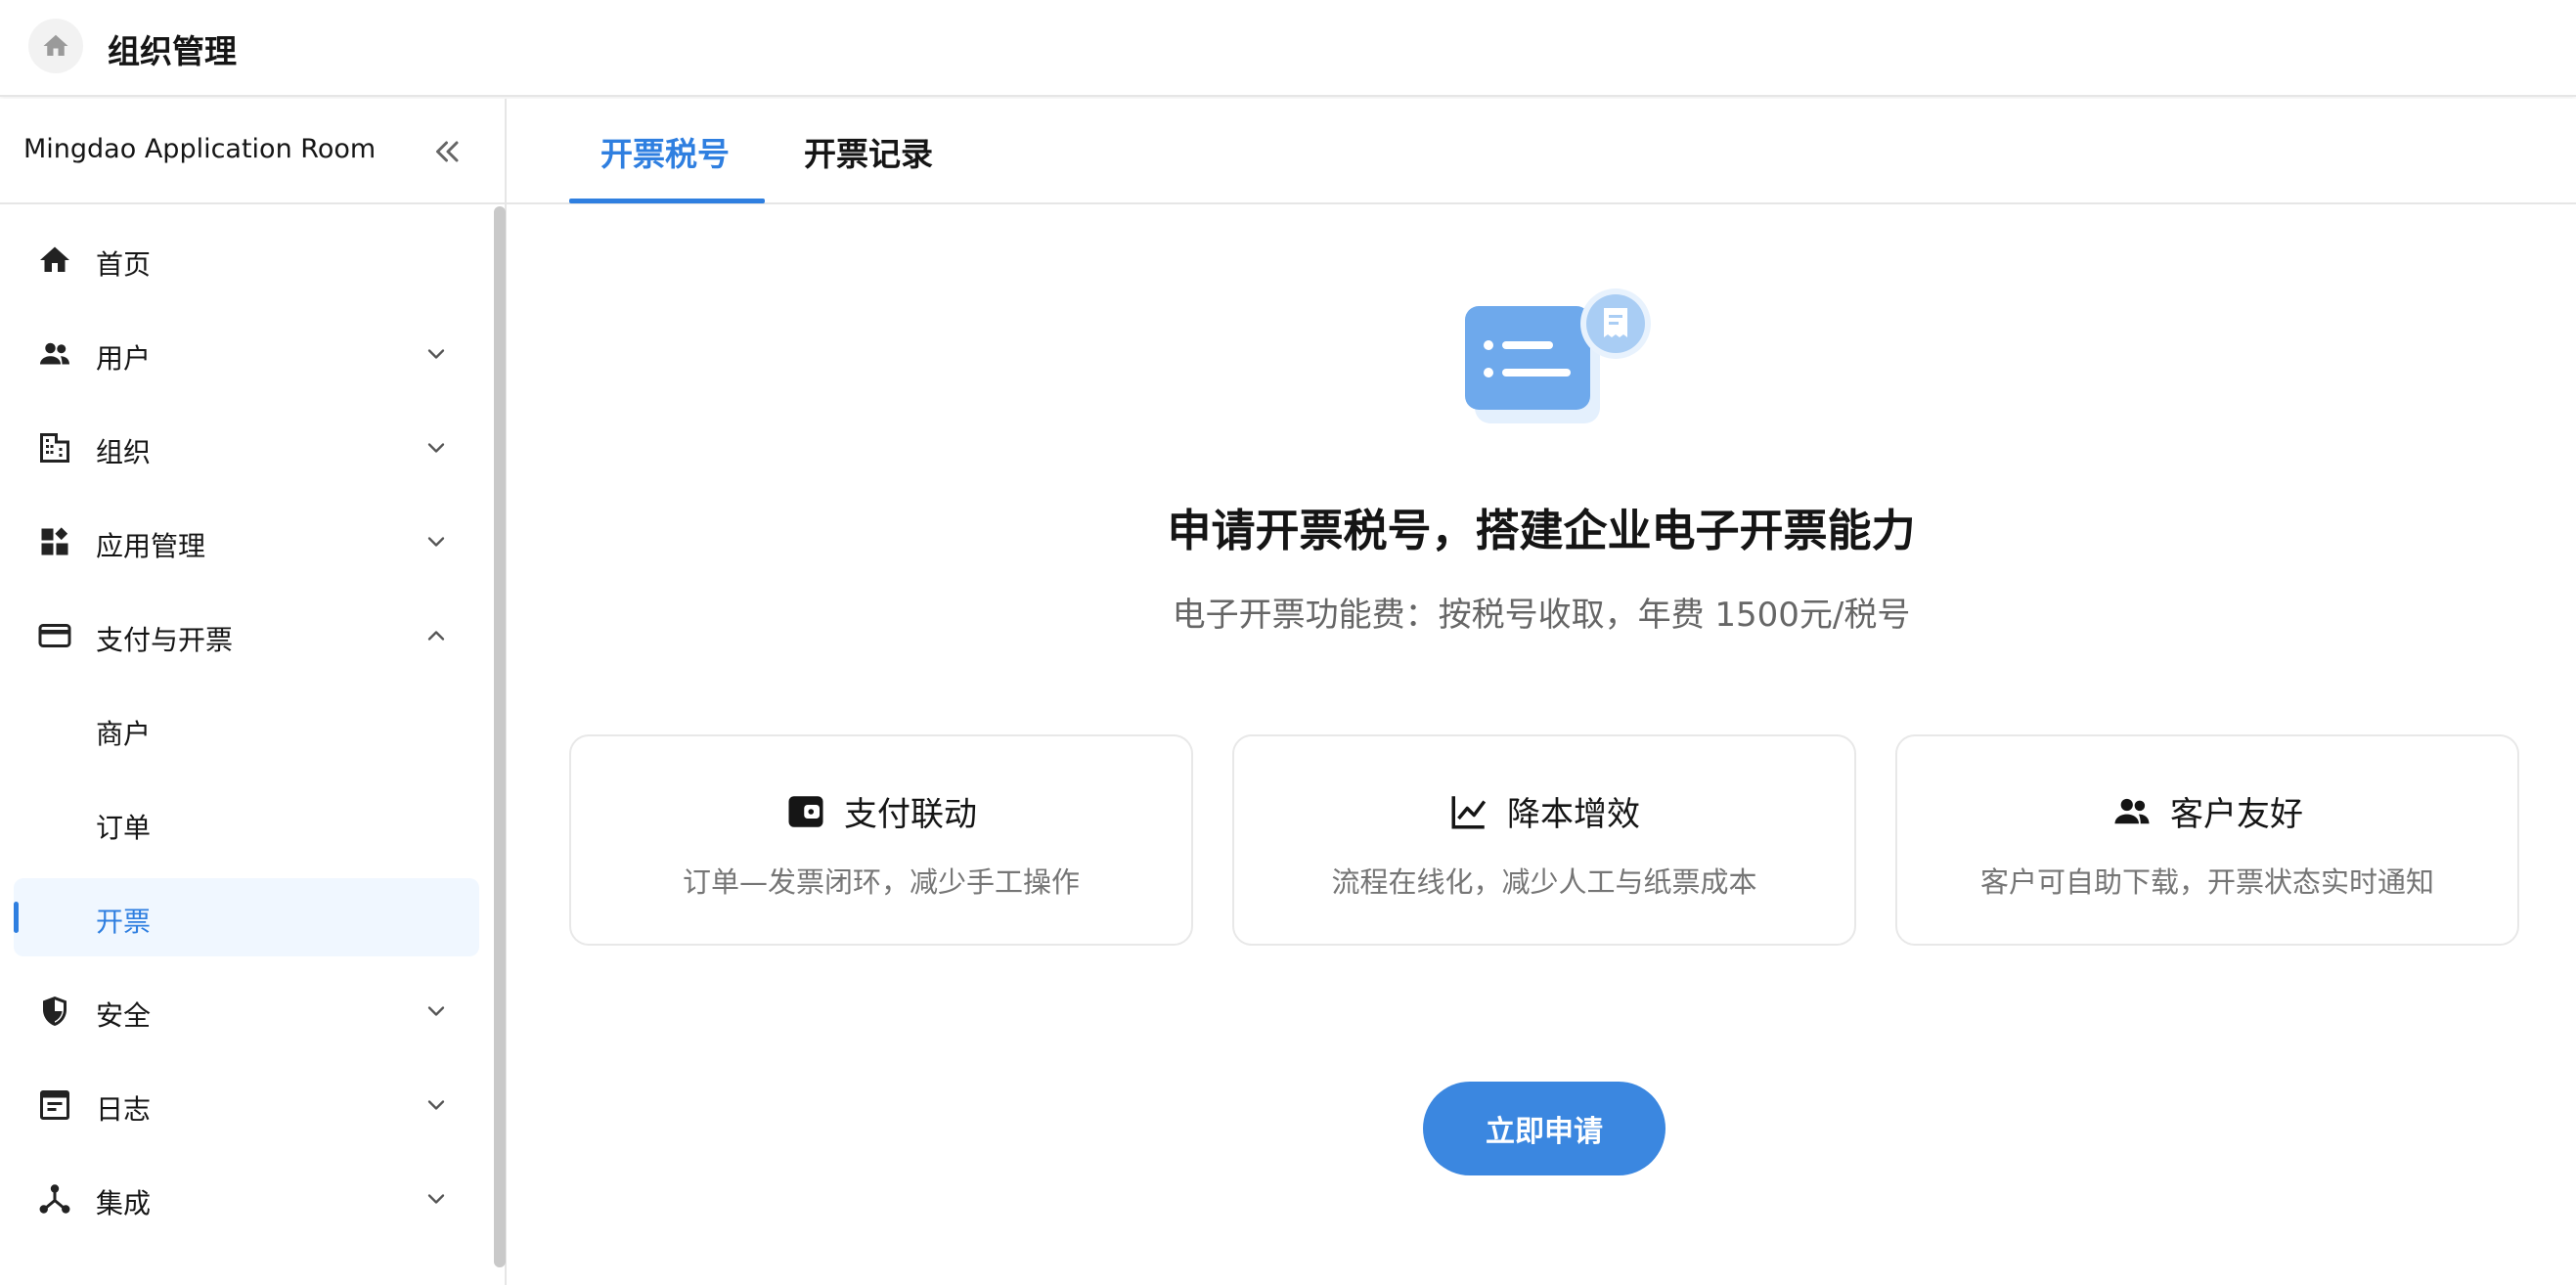 The image size is (2576, 1285). What do you see at coordinates (172, 51) in the screenshot?
I see `page-title: 组织管理` at bounding box center [172, 51].